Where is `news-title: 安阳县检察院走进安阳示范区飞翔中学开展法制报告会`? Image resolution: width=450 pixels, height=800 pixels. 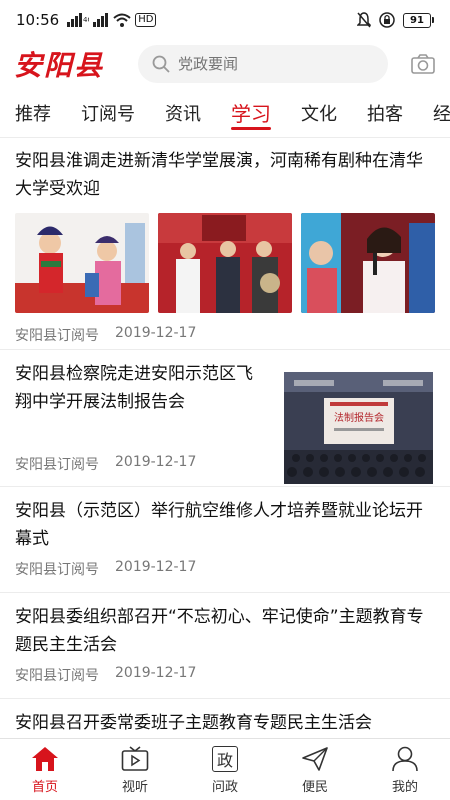 news-title: 安阳县检察院走进安阳示范区飞翔中学开展法制报告会 is located at coordinates (134, 388).